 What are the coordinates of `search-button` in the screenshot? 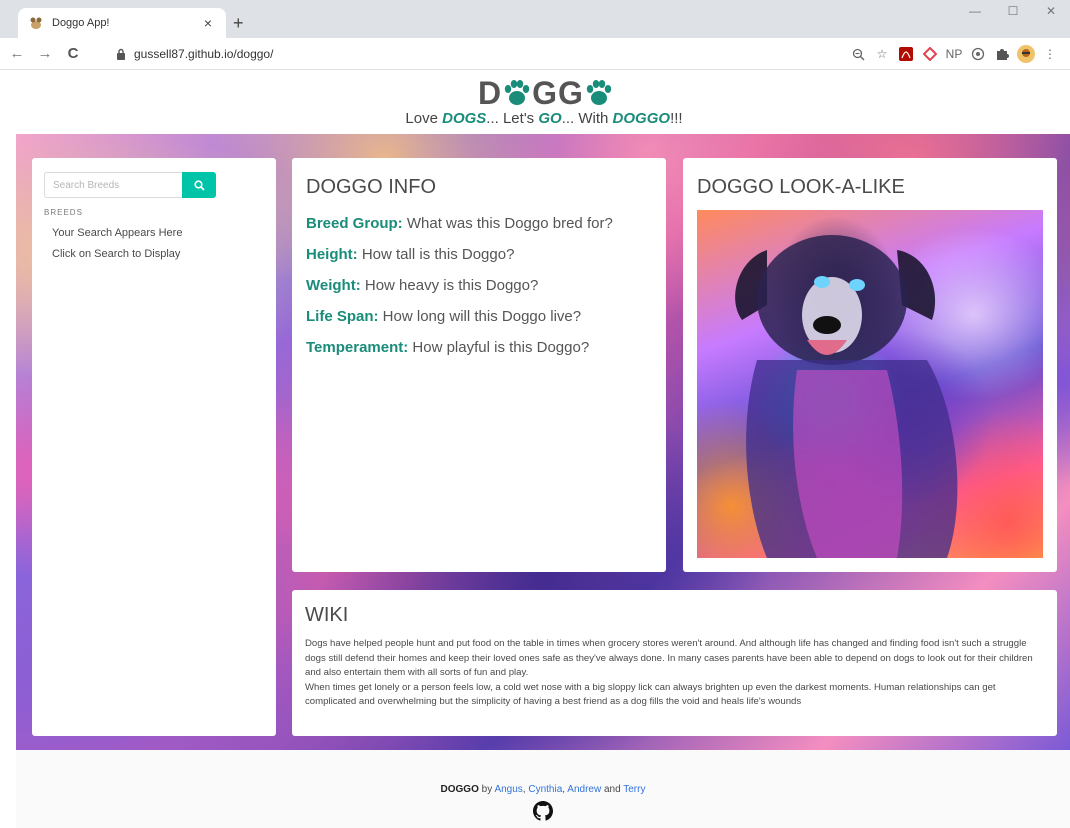 It's located at (199, 185).